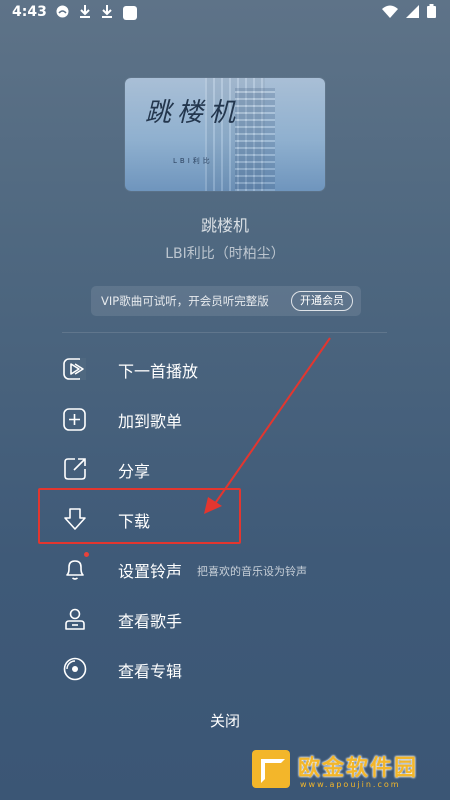  Describe the element at coordinates (350, 784) in the screenshot. I see `watermark-url: www.apoujin.com` at that location.